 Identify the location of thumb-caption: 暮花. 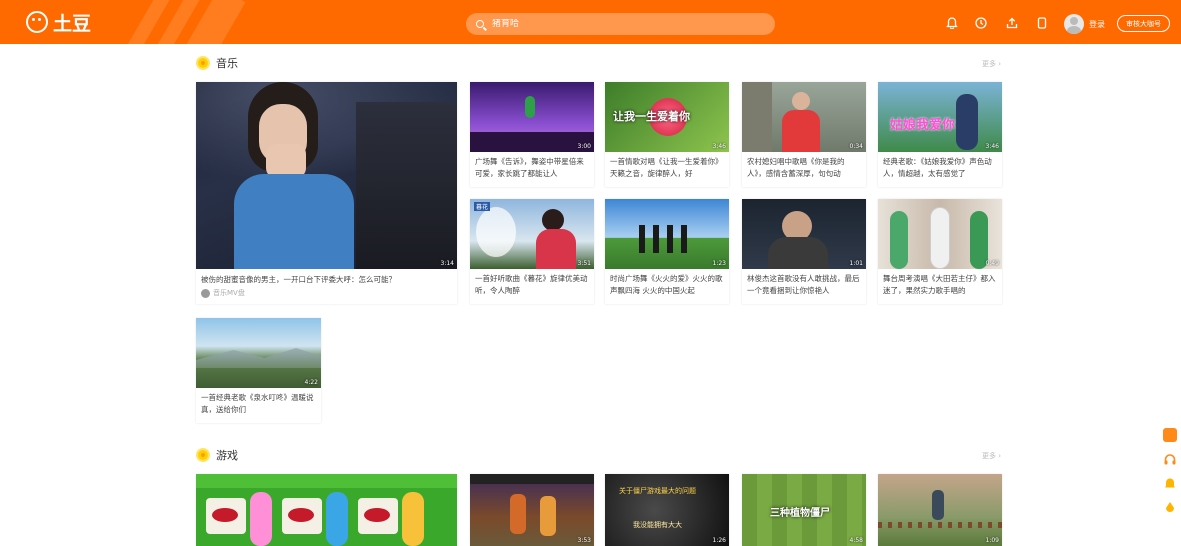
(482, 206).